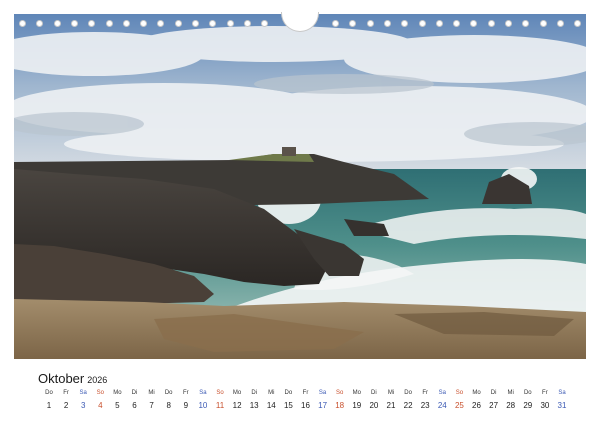 This screenshot has width=600, height=432. I want to click on day-number: 28, so click(511, 405).